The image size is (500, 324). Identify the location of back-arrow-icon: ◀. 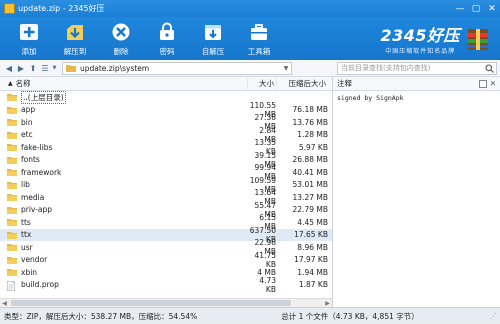
(9, 68).